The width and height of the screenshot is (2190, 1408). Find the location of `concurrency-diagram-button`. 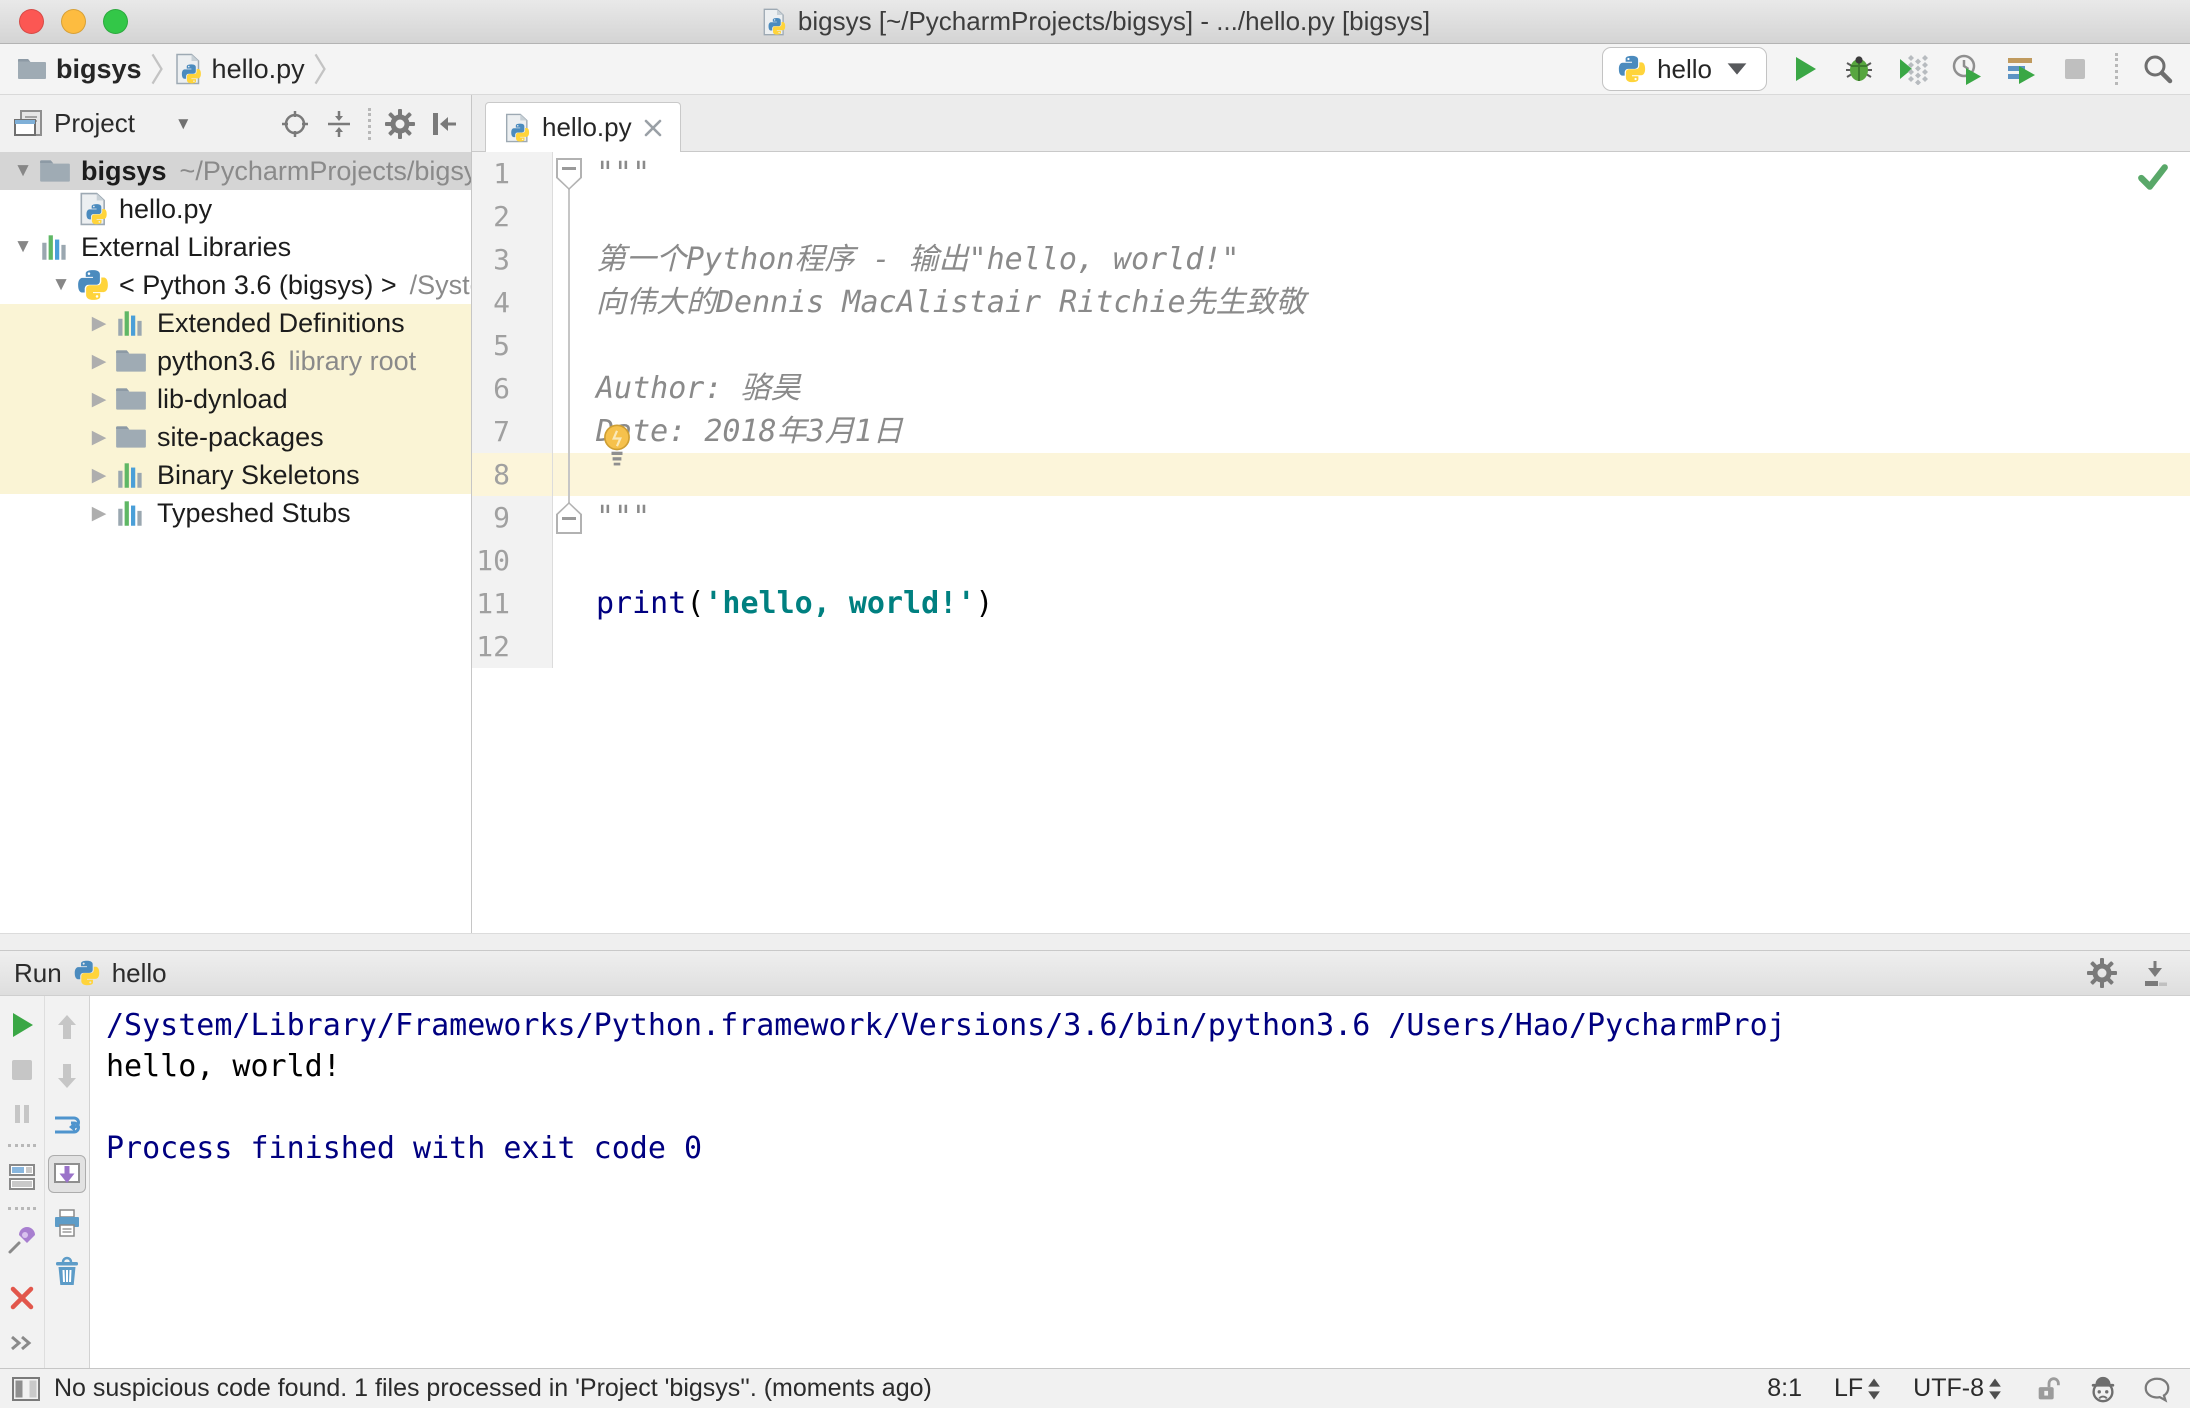

concurrency-diagram-button is located at coordinates (2021, 69).